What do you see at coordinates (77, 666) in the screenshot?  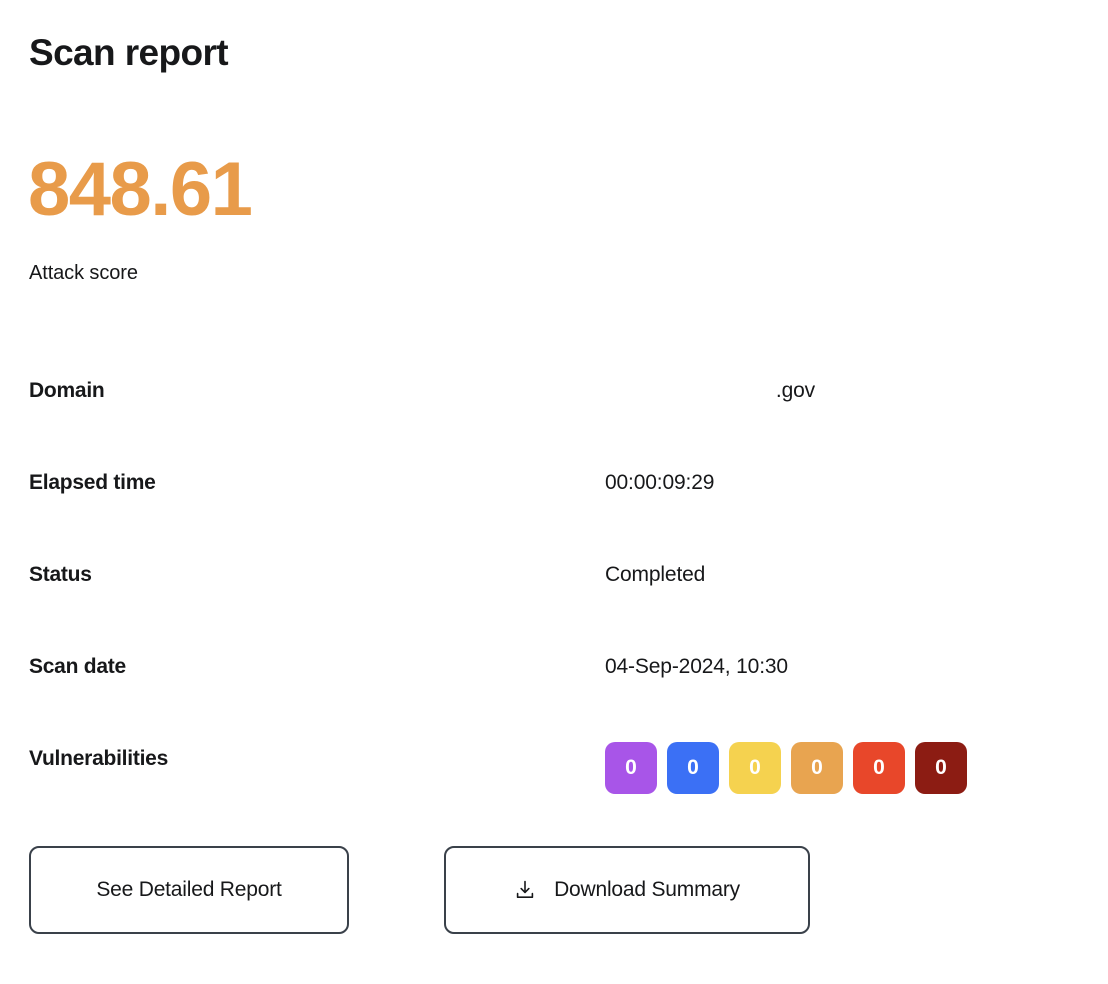 I see `detail-label-scan-date: Scan date` at bounding box center [77, 666].